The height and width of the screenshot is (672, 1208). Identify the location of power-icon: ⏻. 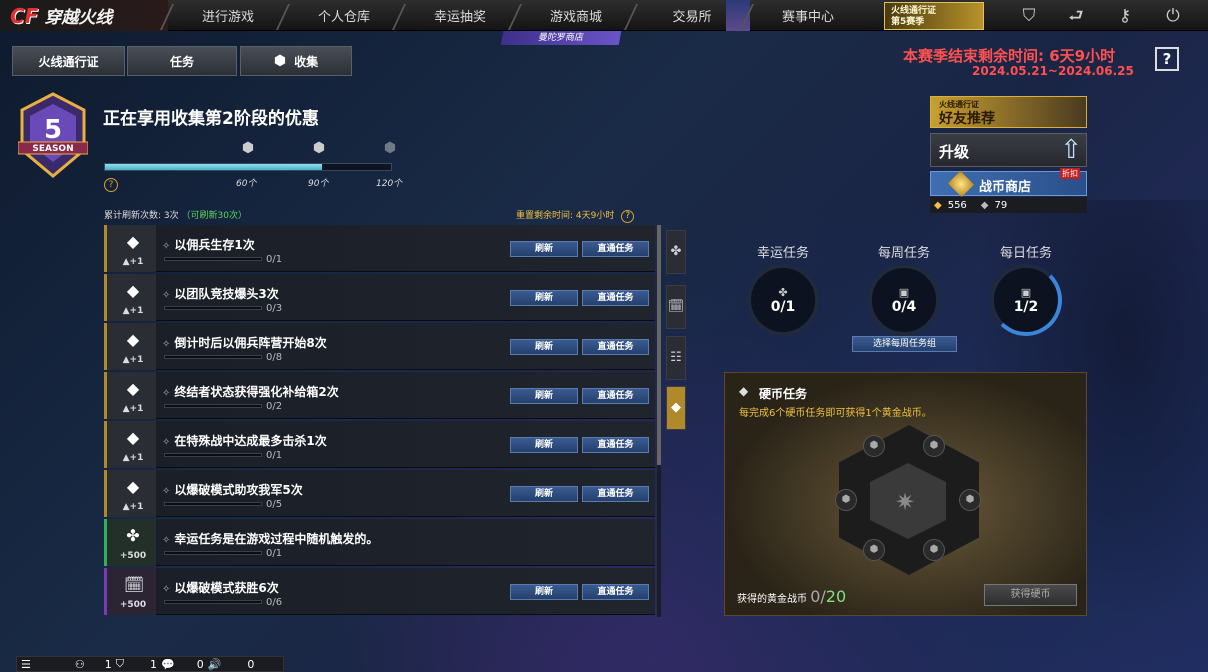
(1173, 16).